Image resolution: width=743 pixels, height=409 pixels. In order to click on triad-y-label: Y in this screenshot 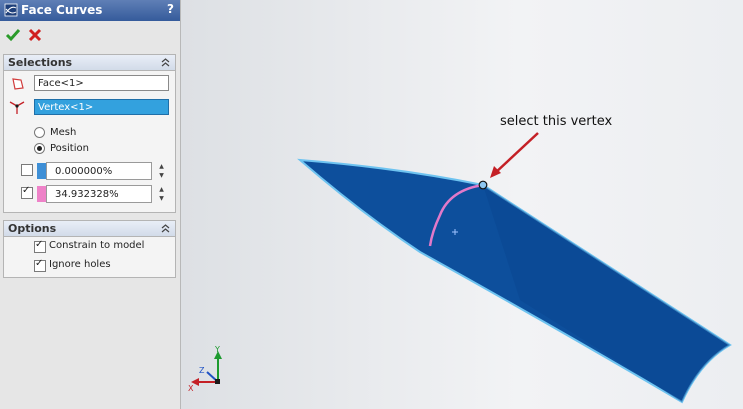, I will do `click(217, 349)`.